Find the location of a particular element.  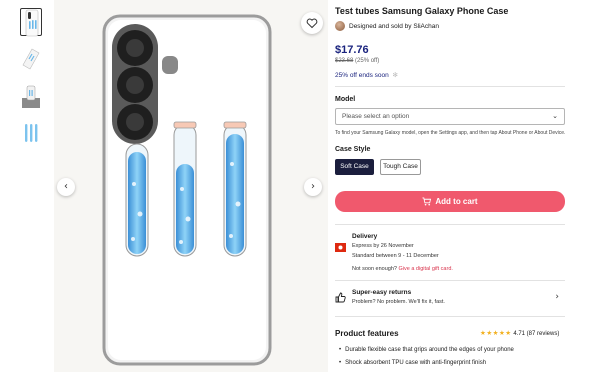

model-select: Please select an option ⌄ is located at coordinates (450, 116).